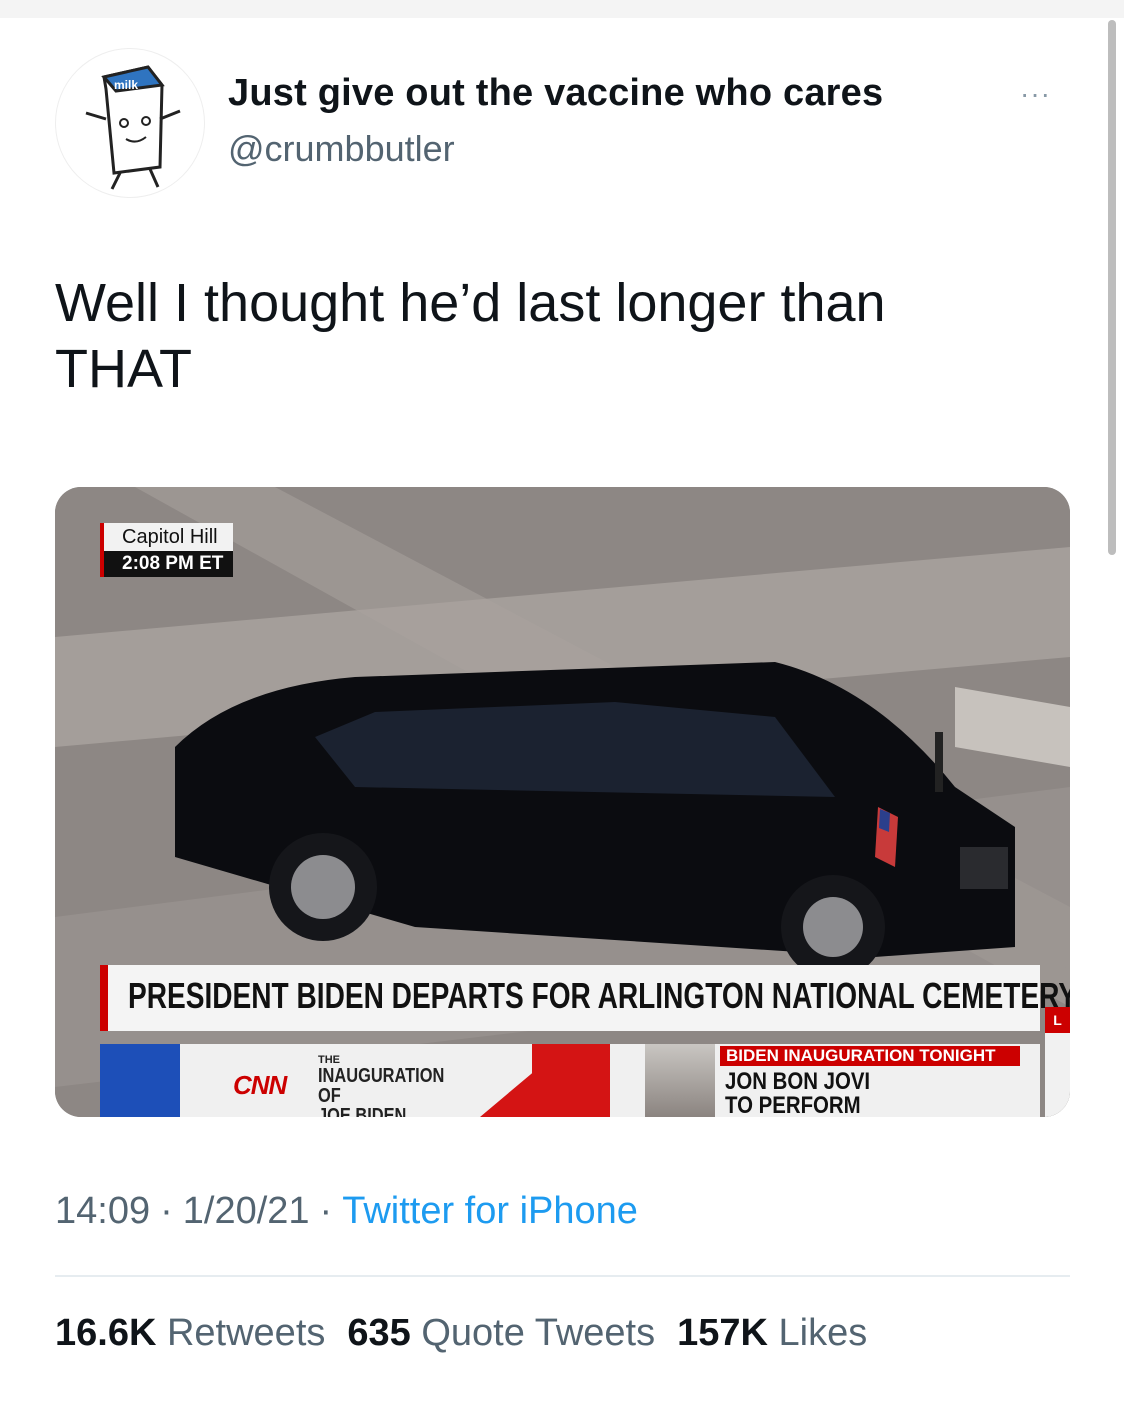  I want to click on location-label: Capitol Hill, so click(170, 537).